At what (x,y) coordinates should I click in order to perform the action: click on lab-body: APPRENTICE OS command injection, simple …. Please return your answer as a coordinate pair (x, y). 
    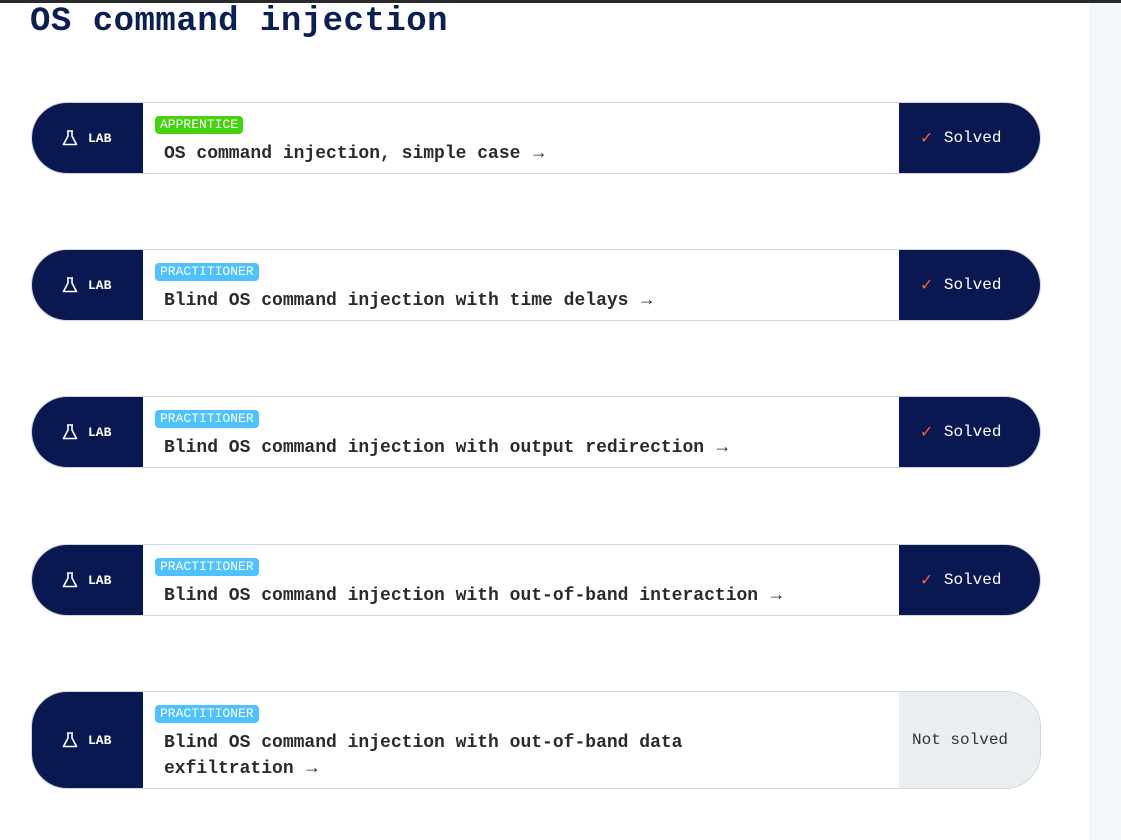
    Looking at the image, I should click on (521, 138).